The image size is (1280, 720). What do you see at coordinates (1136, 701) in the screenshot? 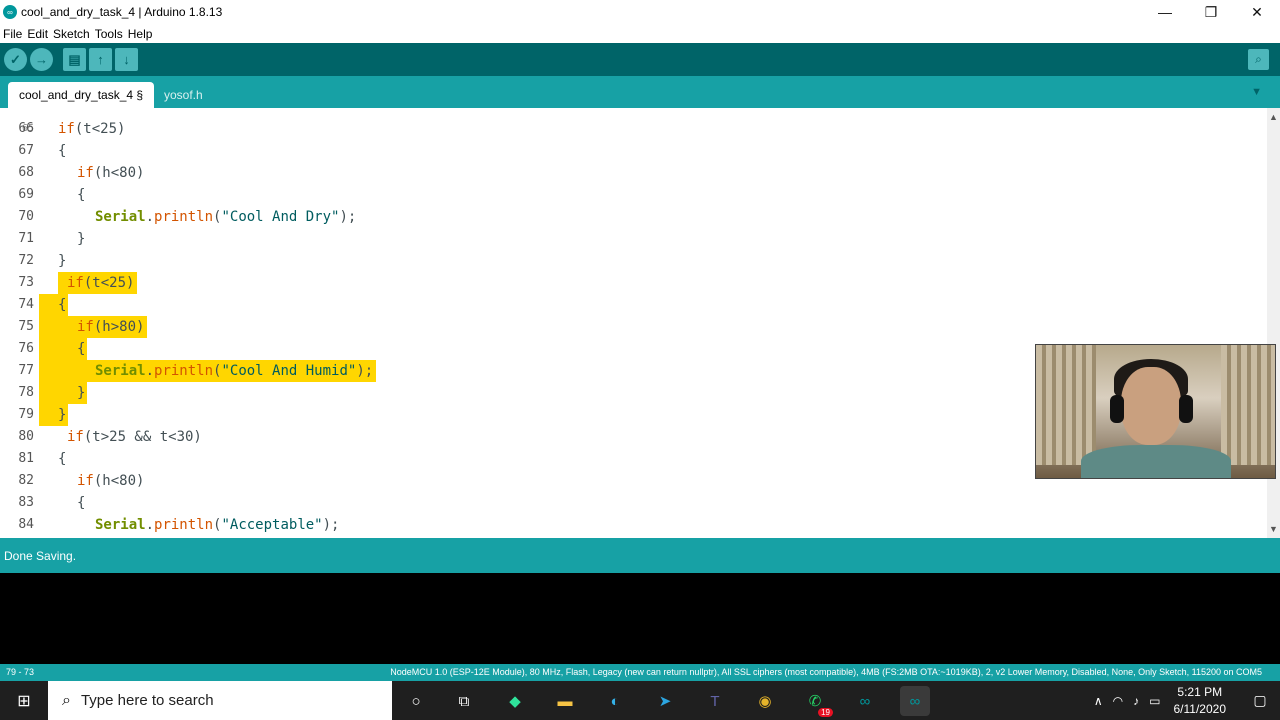
I see `volume-icon: ♪` at bounding box center [1136, 701].